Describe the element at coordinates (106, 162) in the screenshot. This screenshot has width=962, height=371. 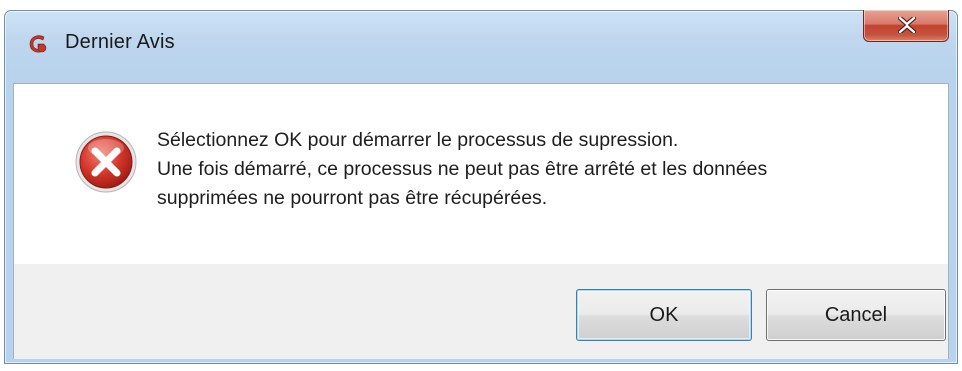
I see `error-icon` at that location.